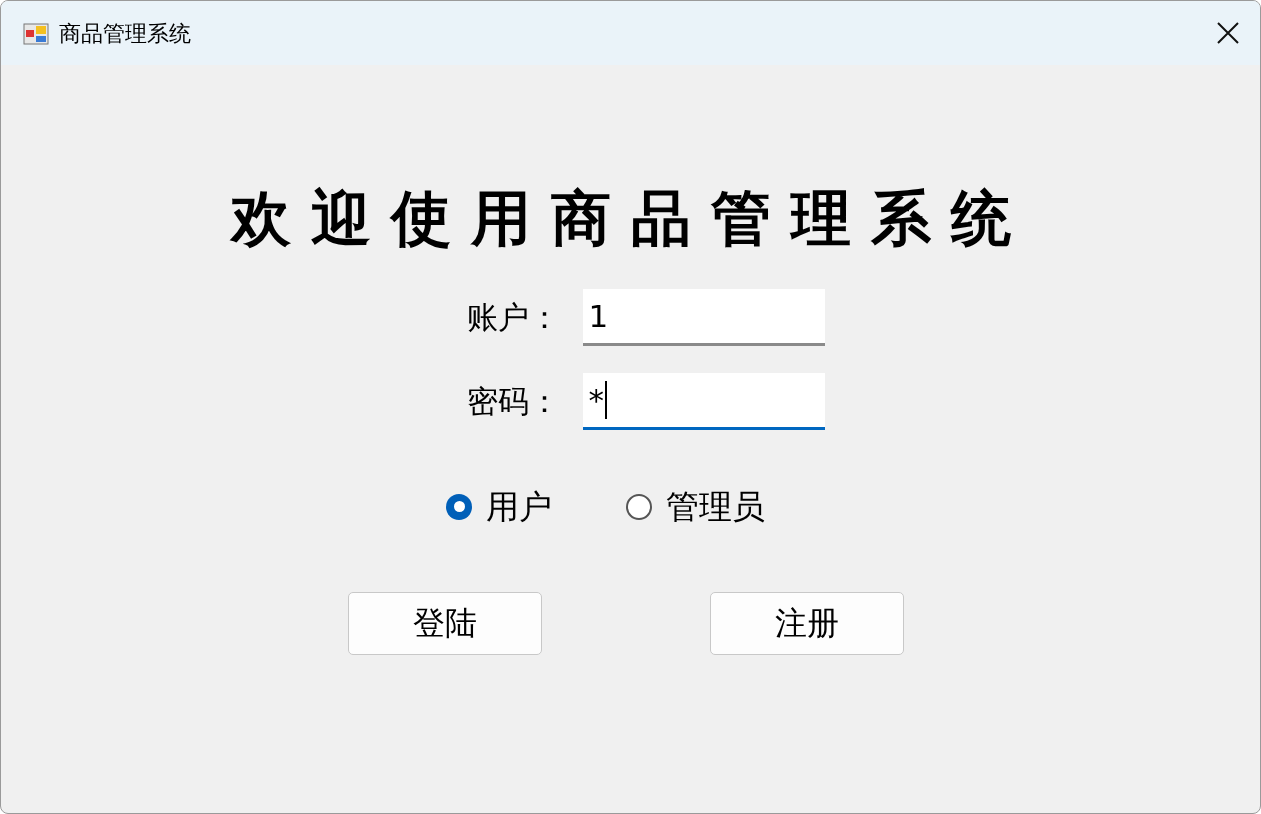 The image size is (1261, 814). What do you see at coordinates (36, 33) in the screenshot?
I see `app-icon` at bounding box center [36, 33].